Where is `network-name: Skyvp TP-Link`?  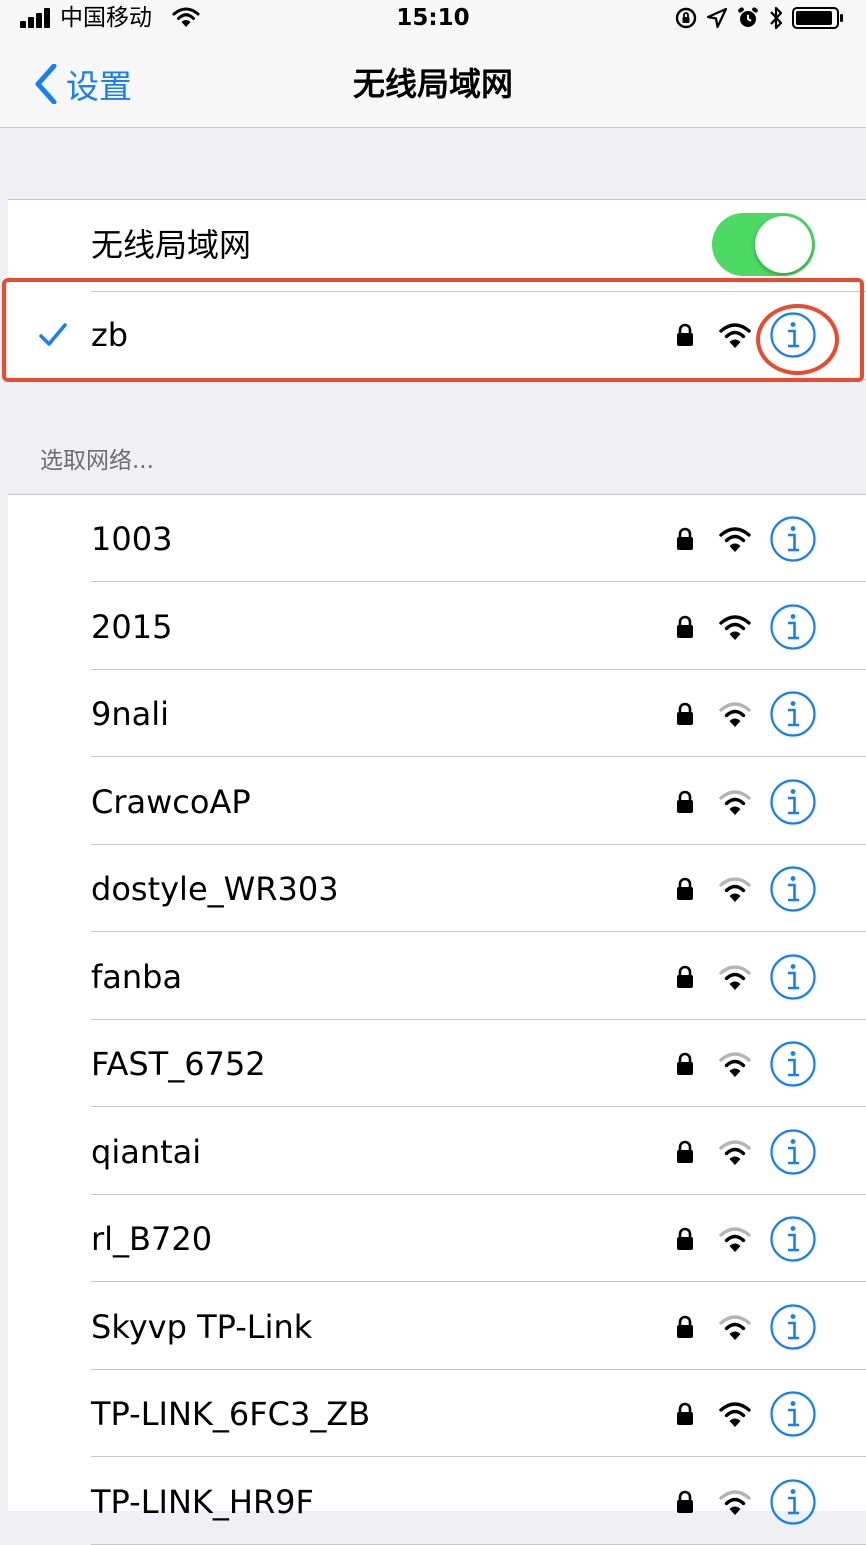 network-name: Skyvp TP-Link is located at coordinates (202, 1326).